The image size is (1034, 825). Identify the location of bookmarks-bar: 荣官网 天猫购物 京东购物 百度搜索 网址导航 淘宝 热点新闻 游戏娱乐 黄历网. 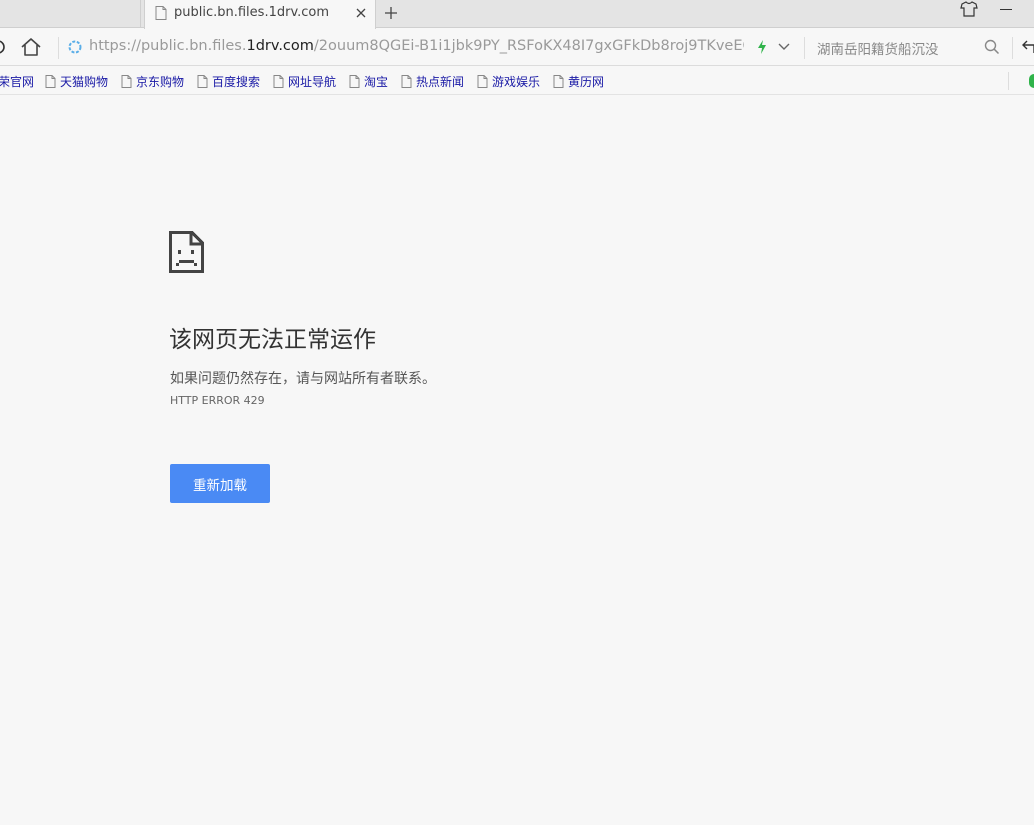
(517, 81).